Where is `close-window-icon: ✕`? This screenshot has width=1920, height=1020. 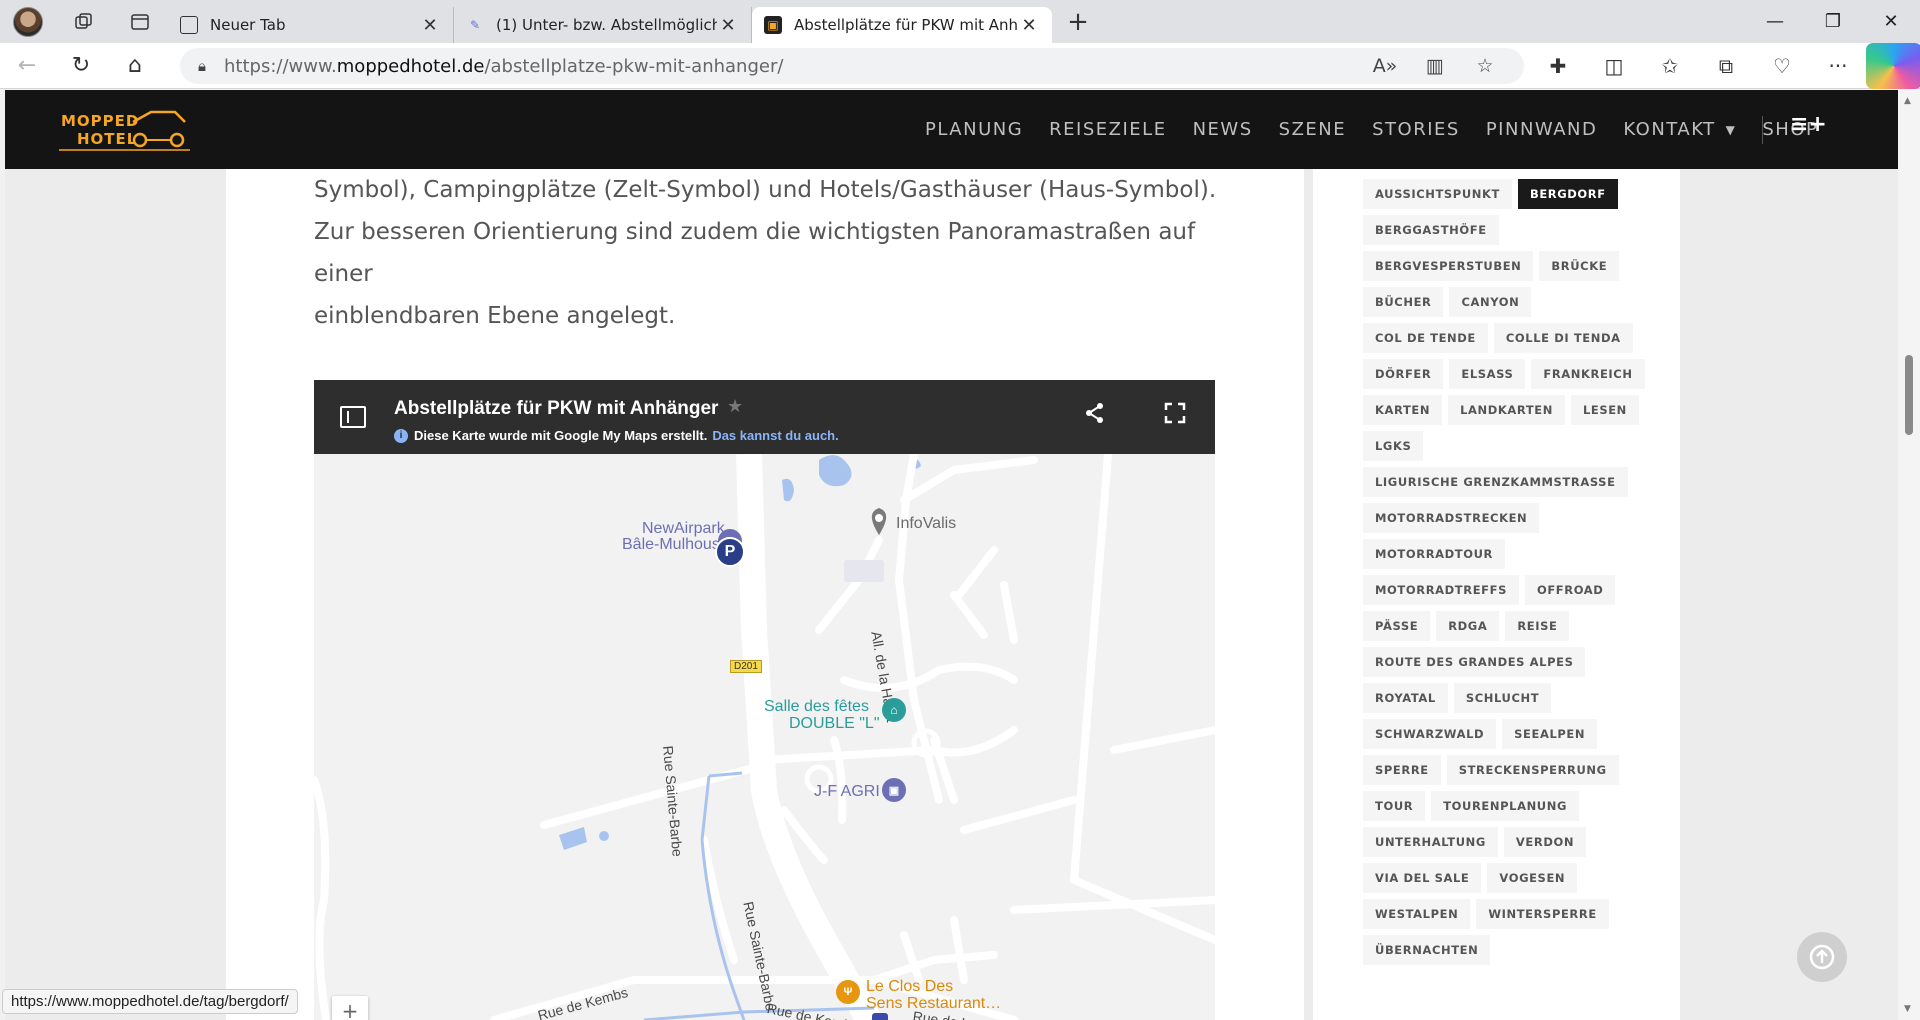 close-window-icon: ✕ is located at coordinates (1891, 21).